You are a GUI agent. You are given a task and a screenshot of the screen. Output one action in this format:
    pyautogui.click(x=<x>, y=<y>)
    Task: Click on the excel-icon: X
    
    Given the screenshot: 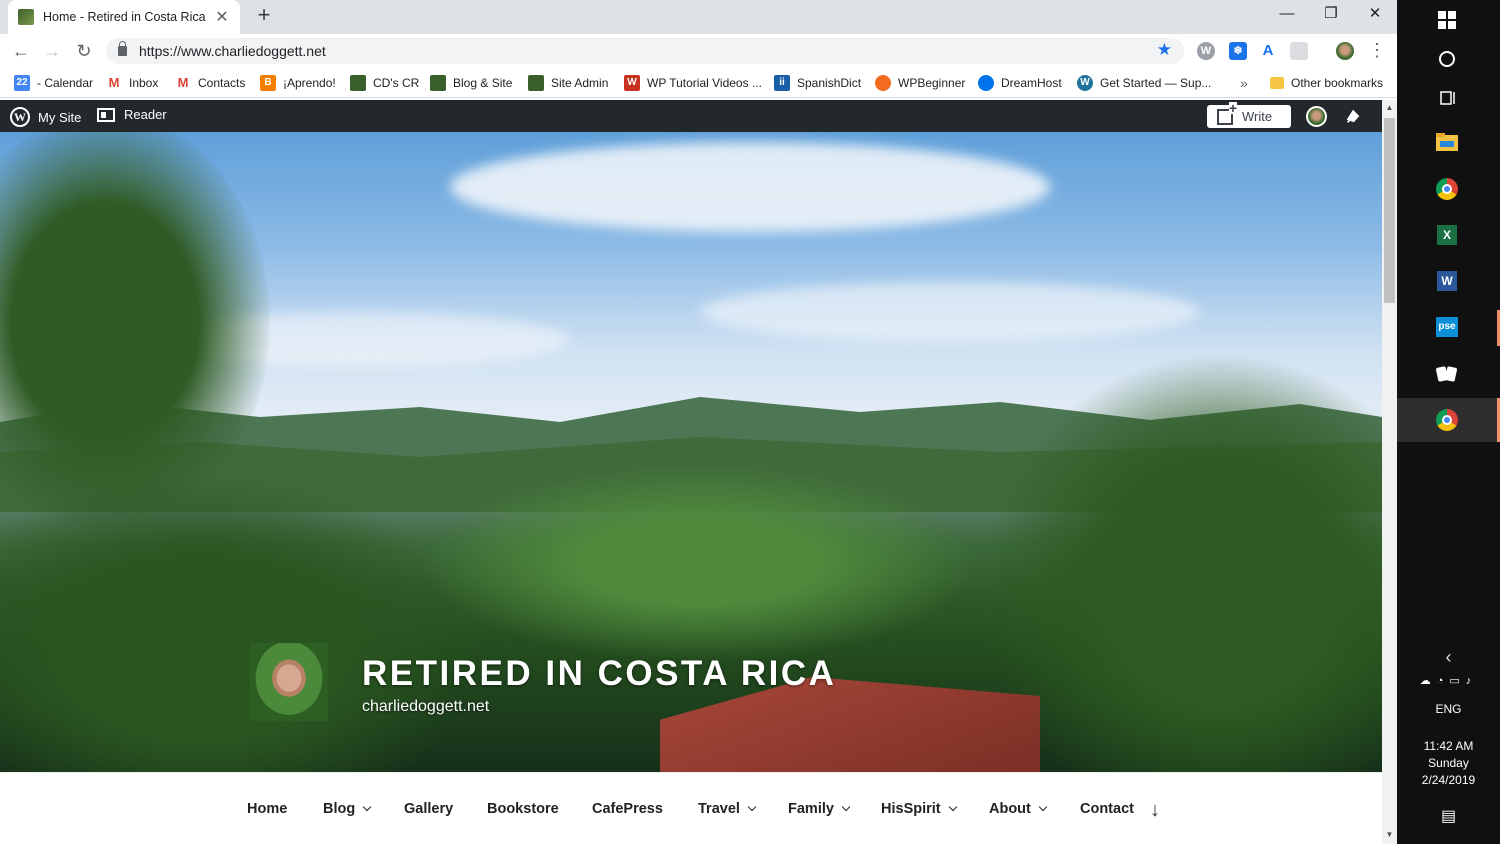 What is the action you would take?
    pyautogui.click(x=1447, y=235)
    